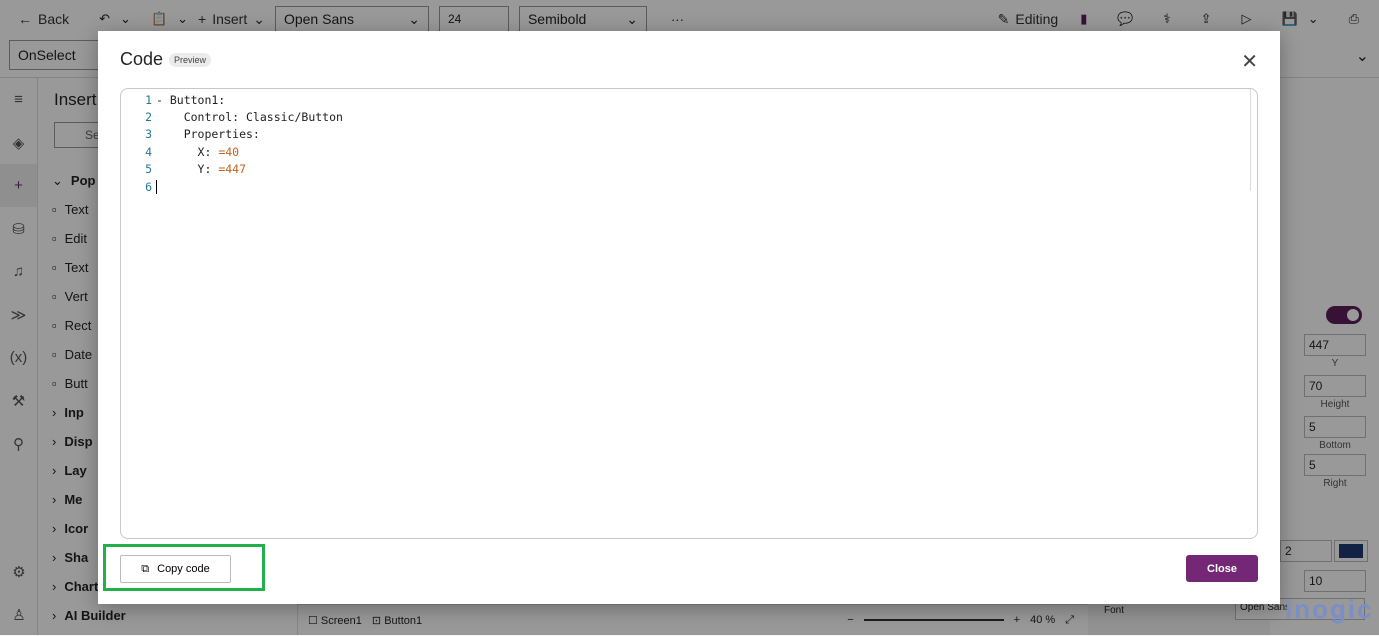 The image size is (1379, 636). What do you see at coordinates (689, 134) in the screenshot?
I see `code-line: 3 Properties:` at bounding box center [689, 134].